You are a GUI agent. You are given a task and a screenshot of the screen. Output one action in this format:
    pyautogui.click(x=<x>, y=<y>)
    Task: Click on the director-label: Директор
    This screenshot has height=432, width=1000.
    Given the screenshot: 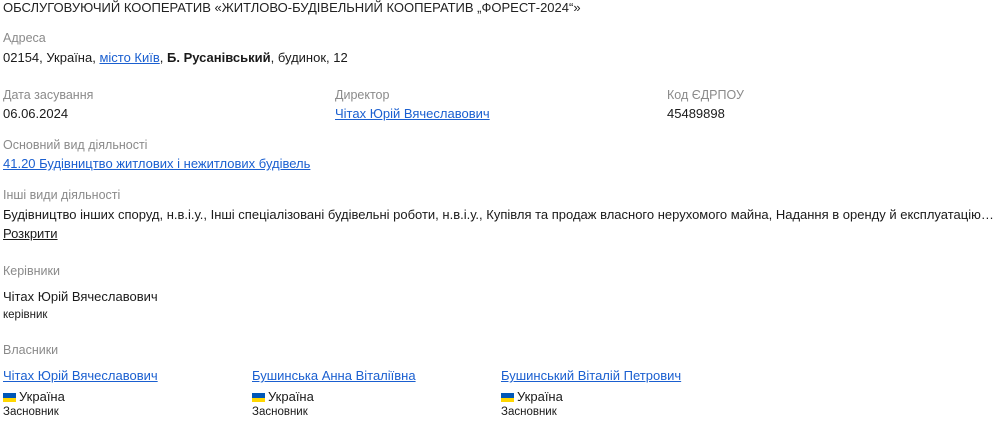 What is the action you would take?
    pyautogui.click(x=362, y=95)
    